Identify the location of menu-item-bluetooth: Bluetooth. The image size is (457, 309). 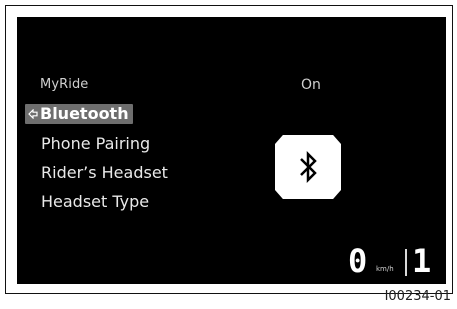
(79, 114).